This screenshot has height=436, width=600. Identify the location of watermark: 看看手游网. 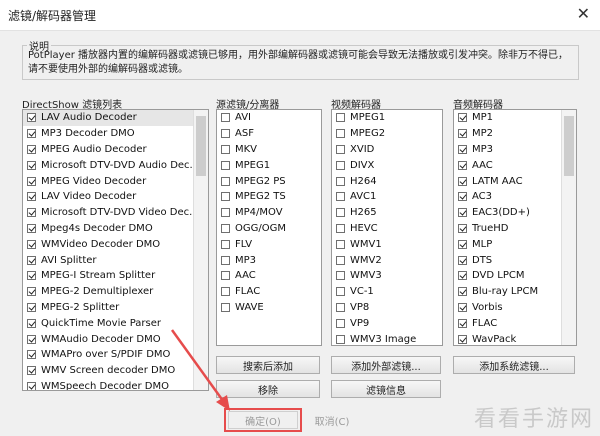
(533, 419).